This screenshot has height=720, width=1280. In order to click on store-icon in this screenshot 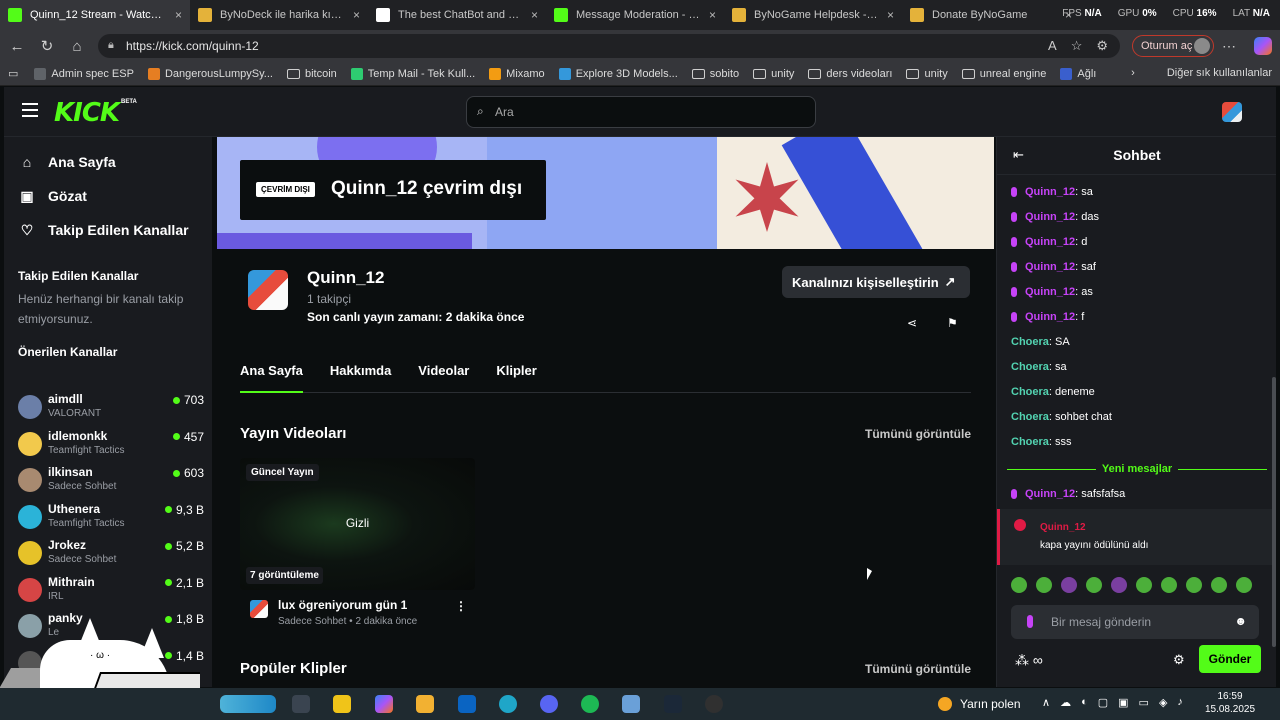, I will do `click(342, 704)`.